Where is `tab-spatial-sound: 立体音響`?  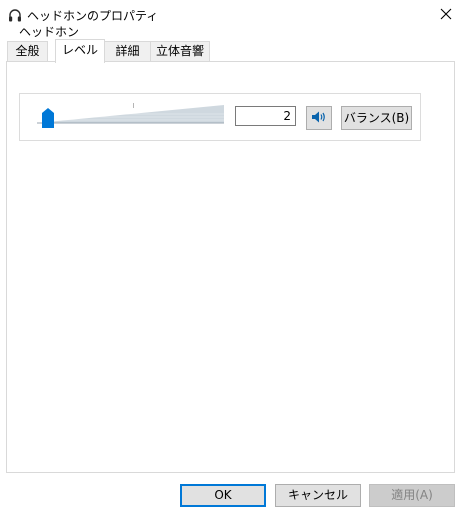
tab-spatial-sound: 立体音響 is located at coordinates (180, 51).